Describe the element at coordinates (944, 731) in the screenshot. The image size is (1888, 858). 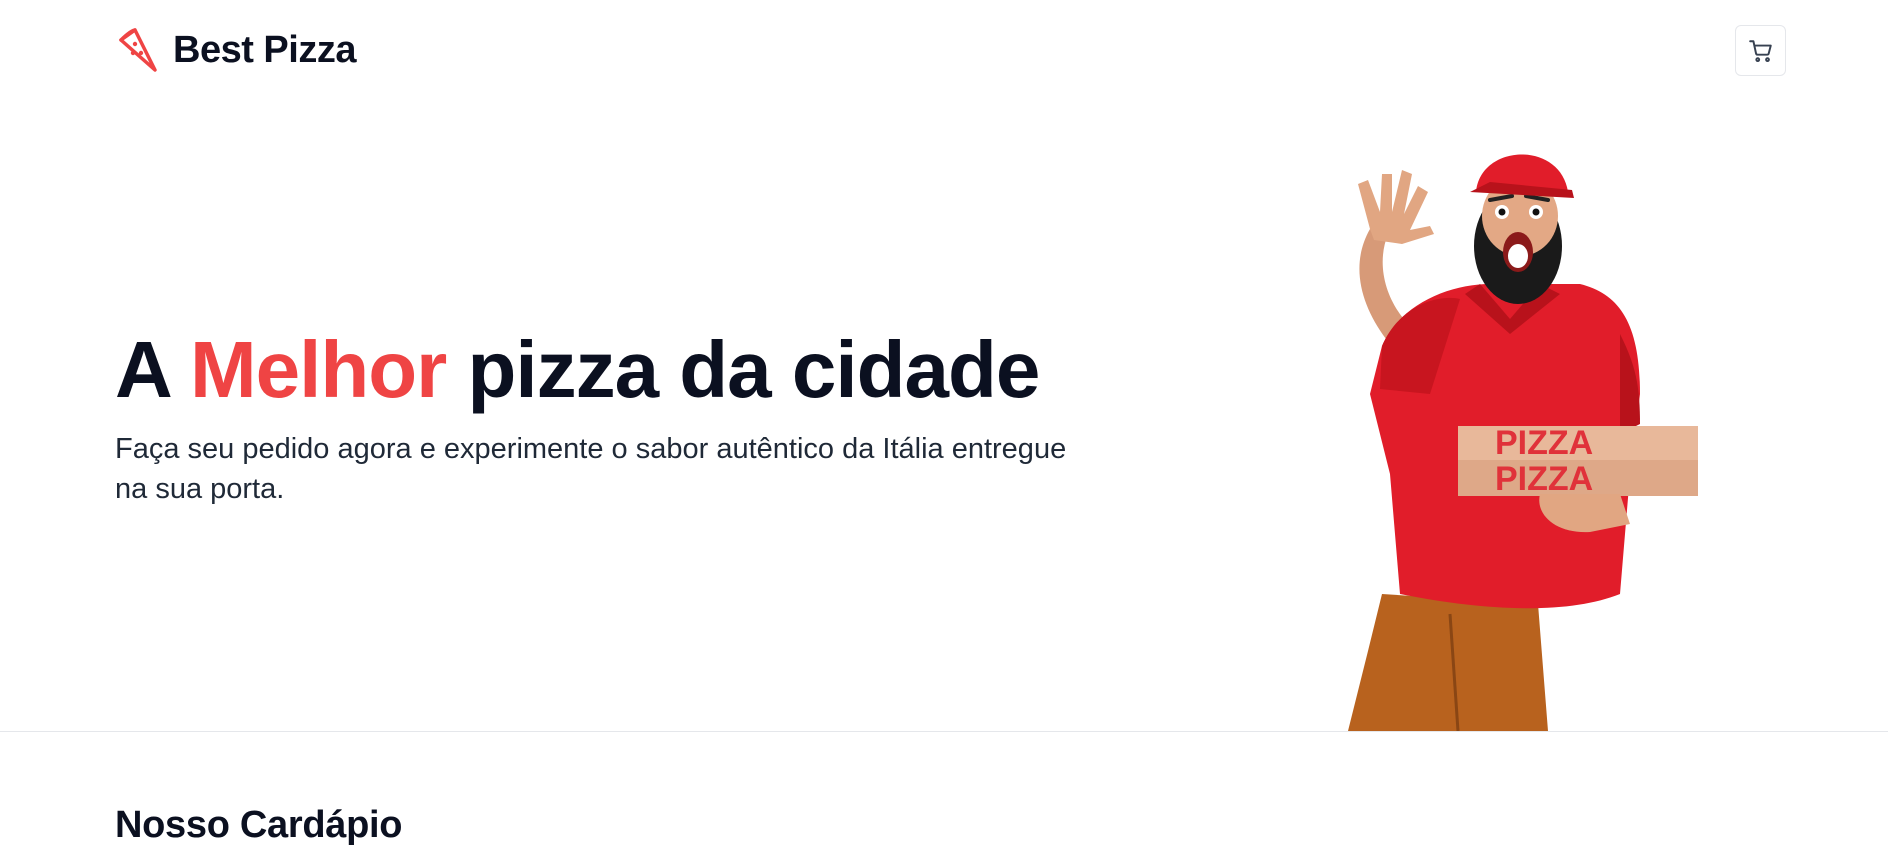
I see `section-divider` at that location.